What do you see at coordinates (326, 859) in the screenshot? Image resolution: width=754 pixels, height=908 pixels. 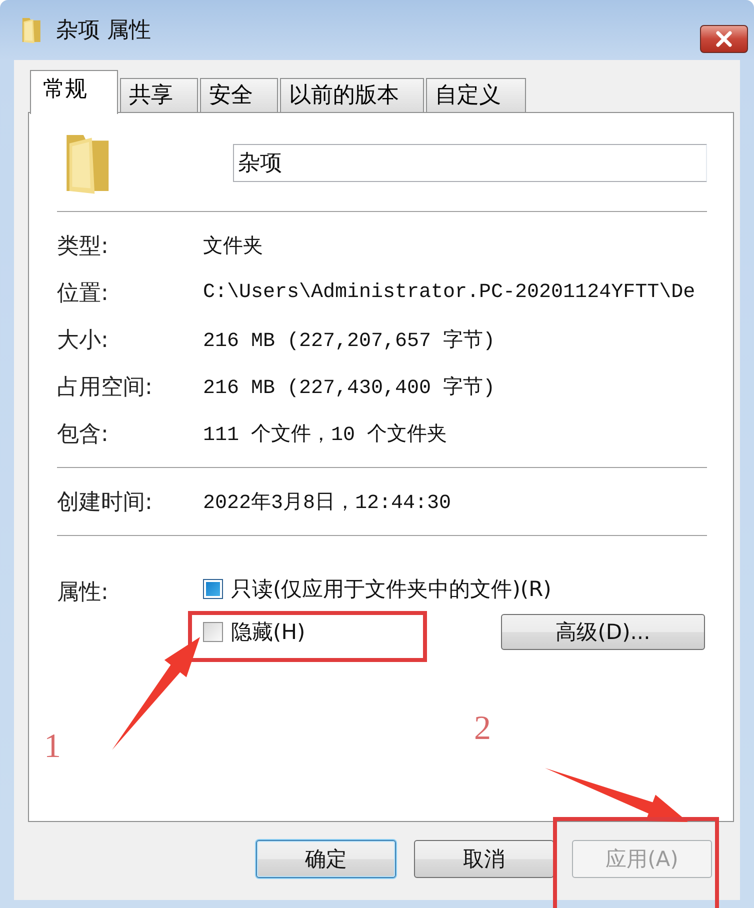 I see `dialog-button: 确定` at bounding box center [326, 859].